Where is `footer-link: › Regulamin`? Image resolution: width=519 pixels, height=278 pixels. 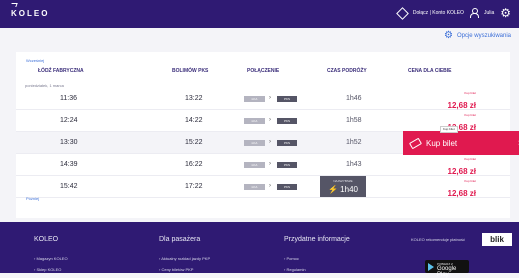 footer-link: › Regulamin is located at coordinates (295, 269).